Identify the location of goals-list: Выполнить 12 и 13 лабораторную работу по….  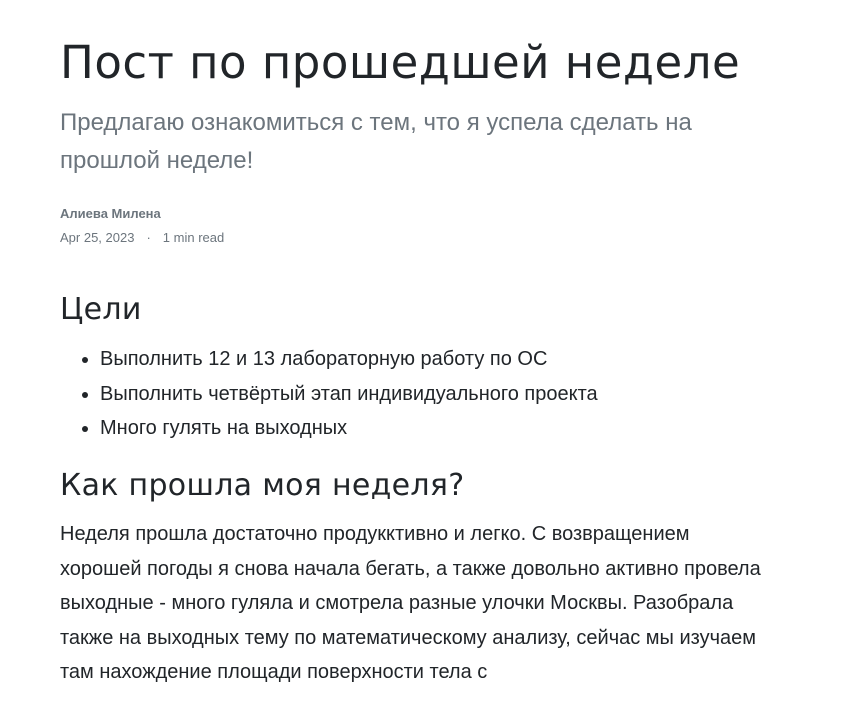
(329, 394).